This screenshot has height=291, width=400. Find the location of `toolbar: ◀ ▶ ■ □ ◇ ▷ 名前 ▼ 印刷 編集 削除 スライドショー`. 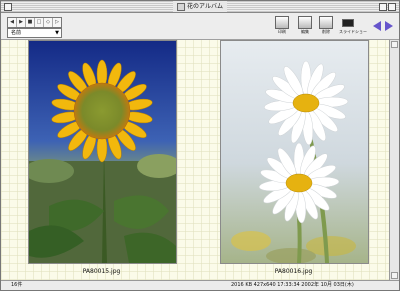

toolbar: ◀ ▶ ■ □ ◇ ▷ 名前 ▼ 印刷 編集 削除 スライドショー is located at coordinates (200, 26).